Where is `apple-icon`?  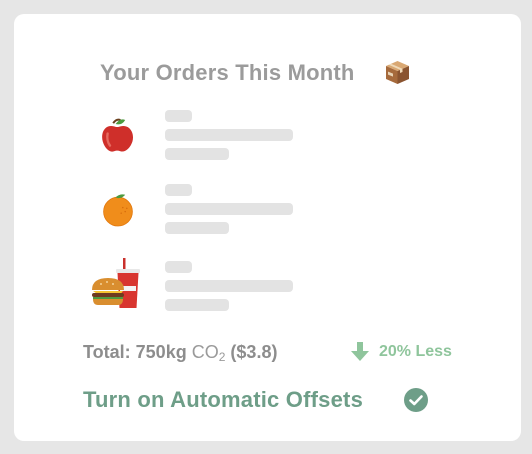
apple-icon is located at coordinates (118, 135).